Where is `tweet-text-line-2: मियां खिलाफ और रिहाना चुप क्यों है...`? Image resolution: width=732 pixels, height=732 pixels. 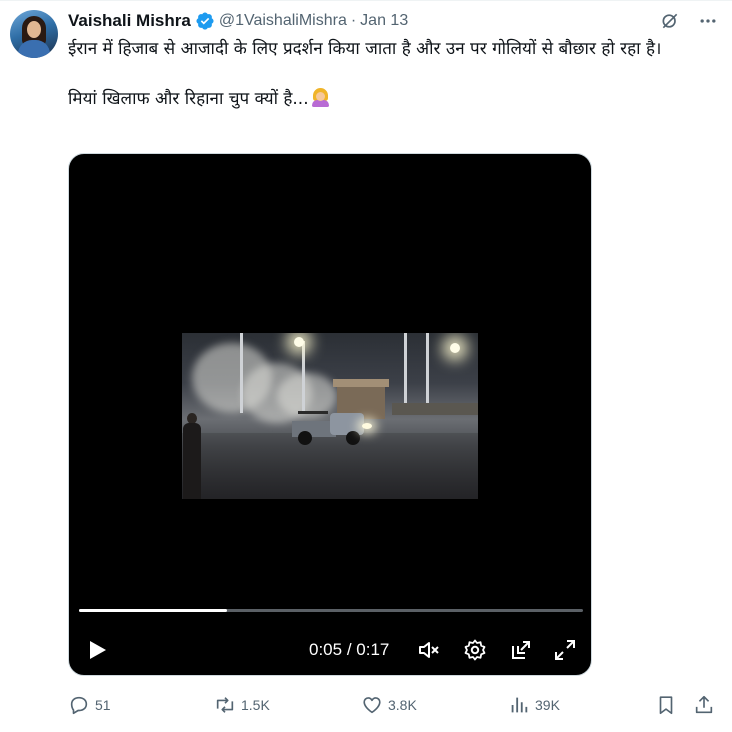 tweet-text-line-2: मियां खिलाफ और रिहाना चुप क्यों है... is located at coordinates (395, 99).